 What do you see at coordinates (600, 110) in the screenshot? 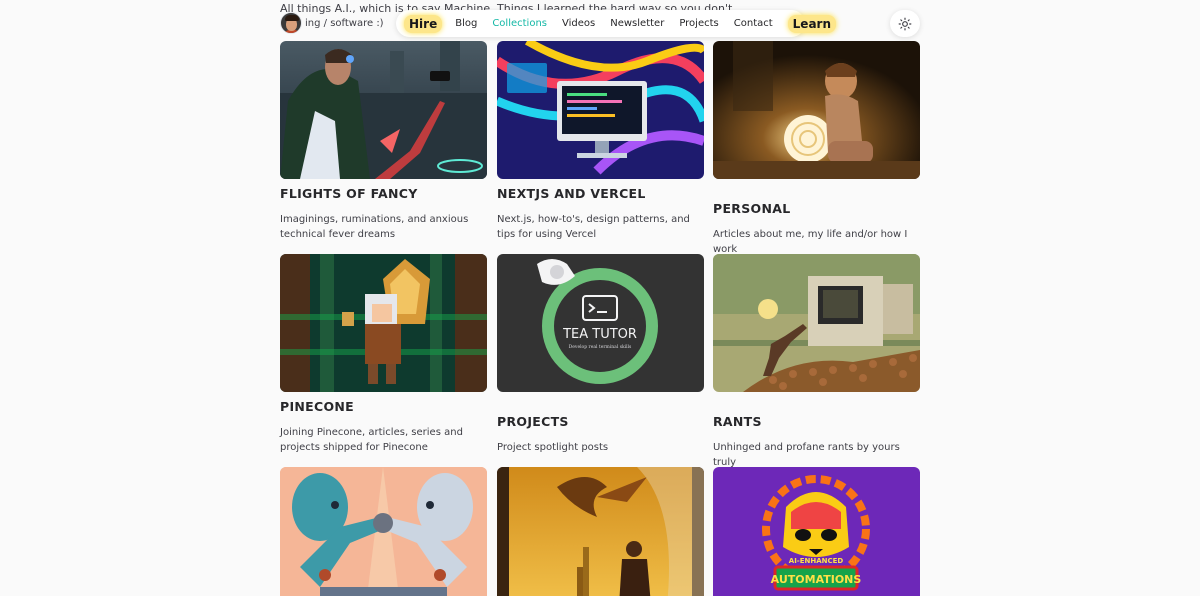
I see `collection-image-nextjs-and-vercel` at bounding box center [600, 110].